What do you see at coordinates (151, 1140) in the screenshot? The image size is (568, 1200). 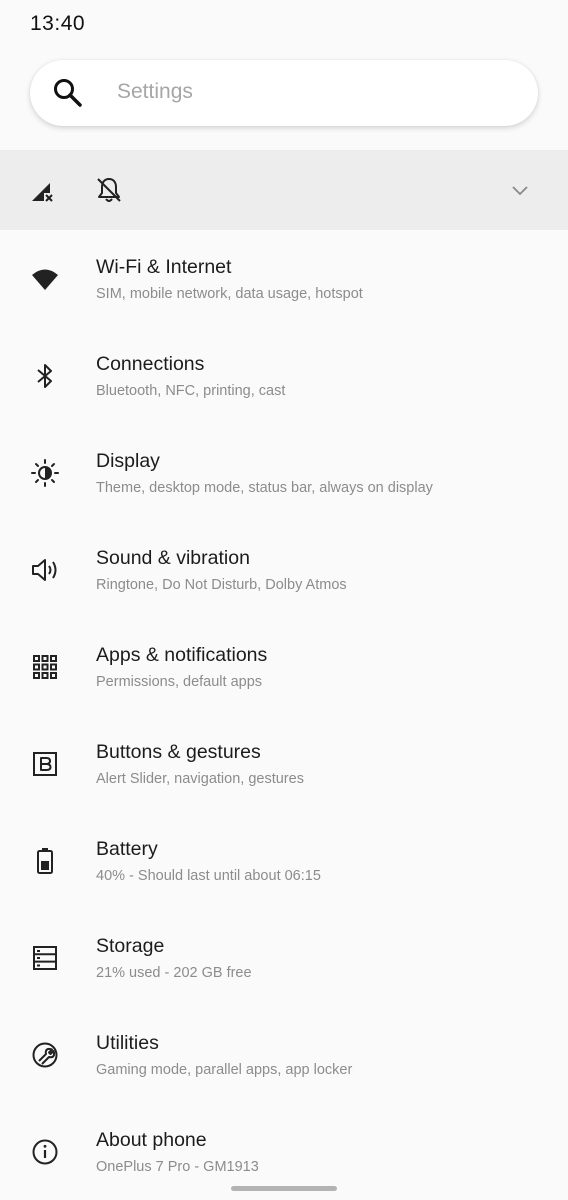 I see `settings-item-title: About phone` at bounding box center [151, 1140].